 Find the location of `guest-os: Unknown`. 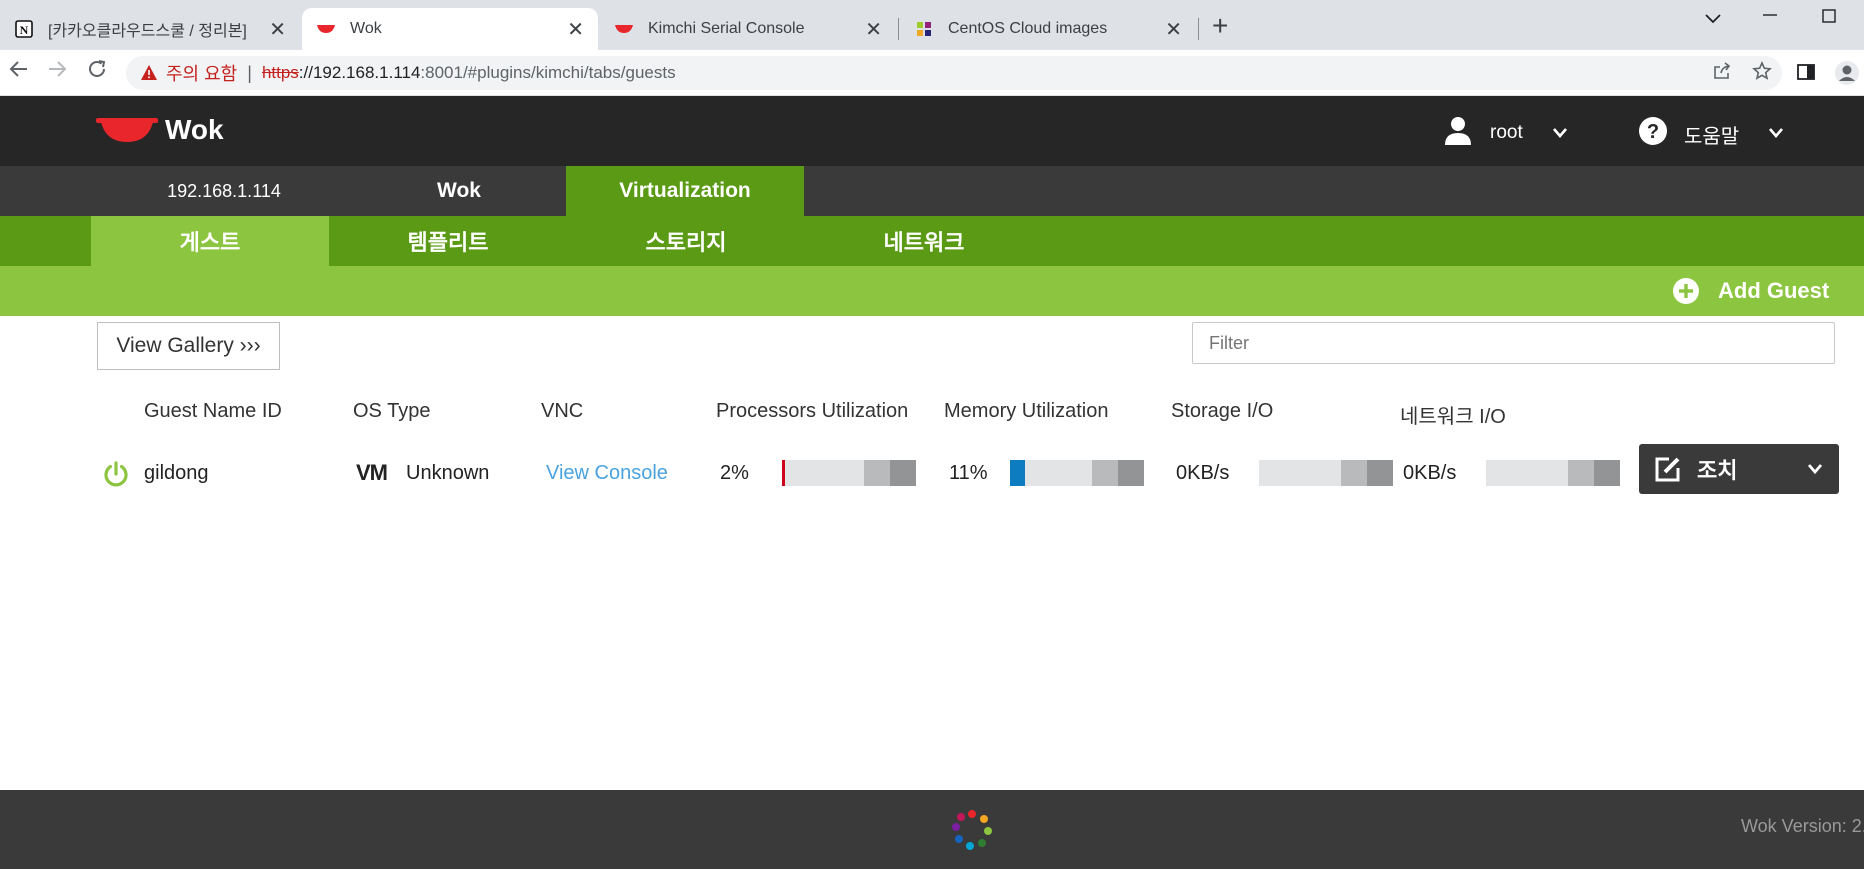

guest-os: Unknown is located at coordinates (448, 473).